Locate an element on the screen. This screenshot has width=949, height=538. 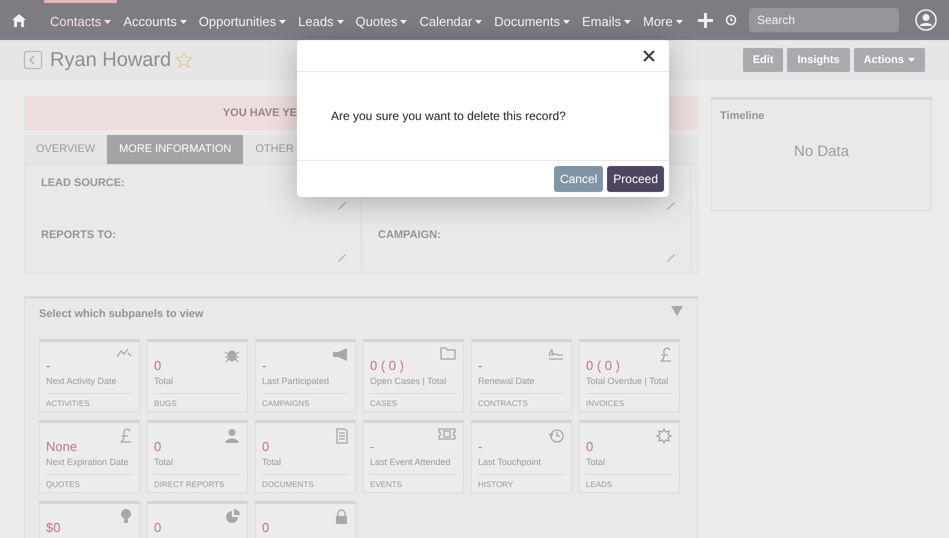
card-title: BUGS is located at coordinates (166, 404).